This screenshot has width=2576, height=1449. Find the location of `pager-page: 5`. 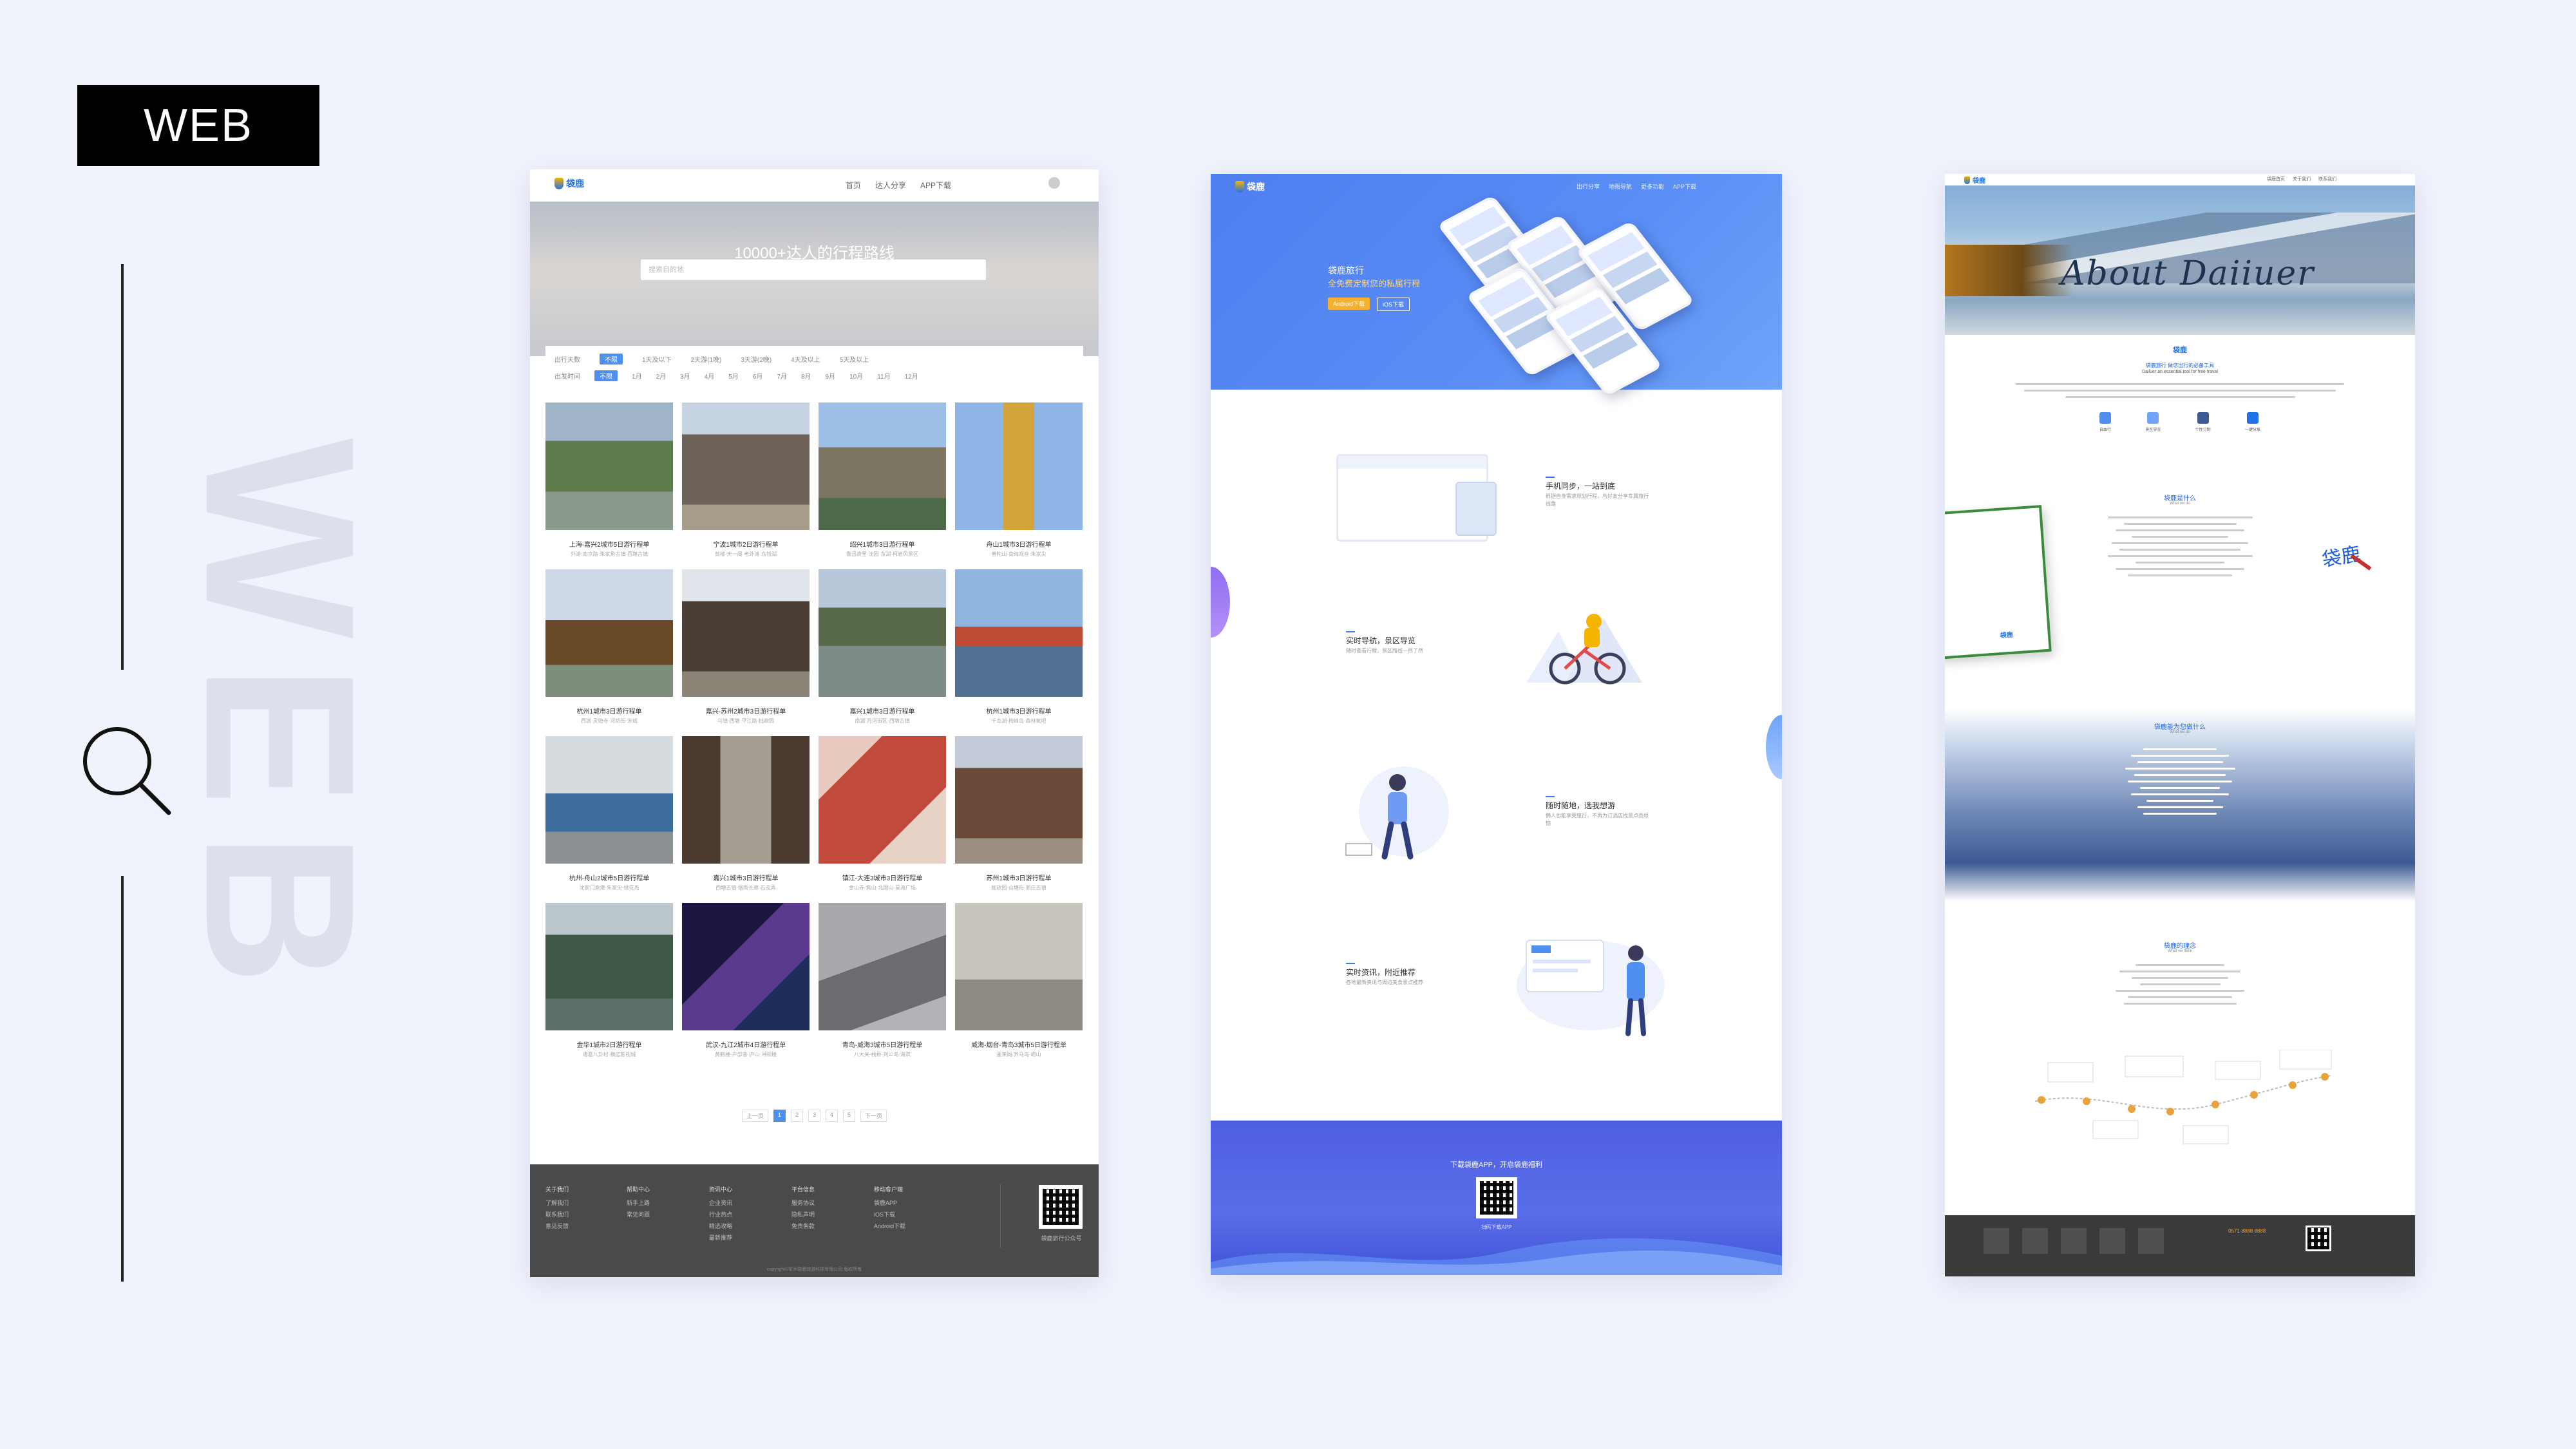

pager-page: 5 is located at coordinates (849, 1116).